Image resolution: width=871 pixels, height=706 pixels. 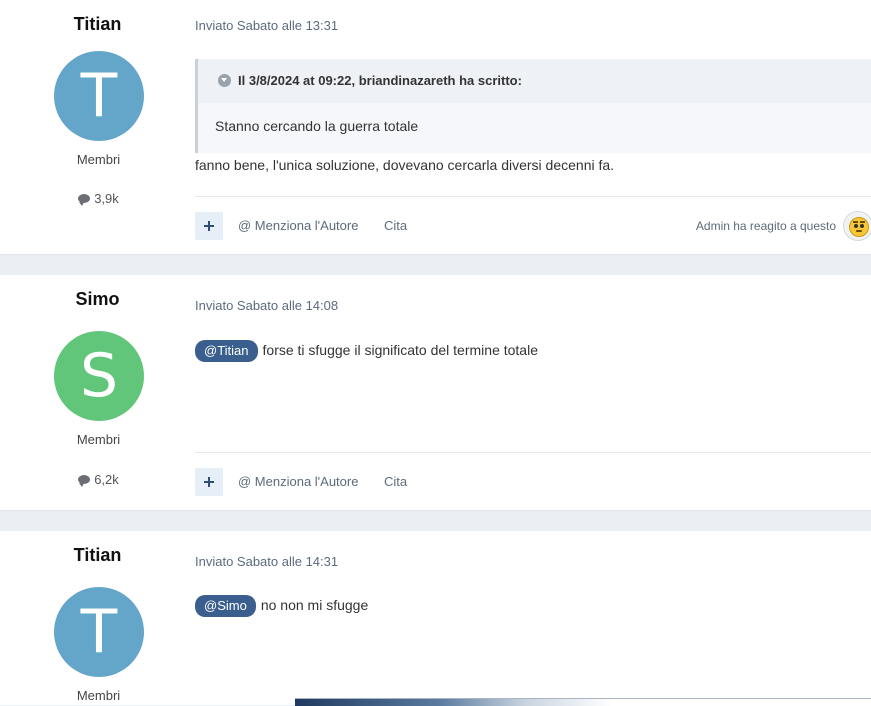 What do you see at coordinates (533, 482) in the screenshot?
I see `post-actions: @ Menziona l'Autore Cita` at bounding box center [533, 482].